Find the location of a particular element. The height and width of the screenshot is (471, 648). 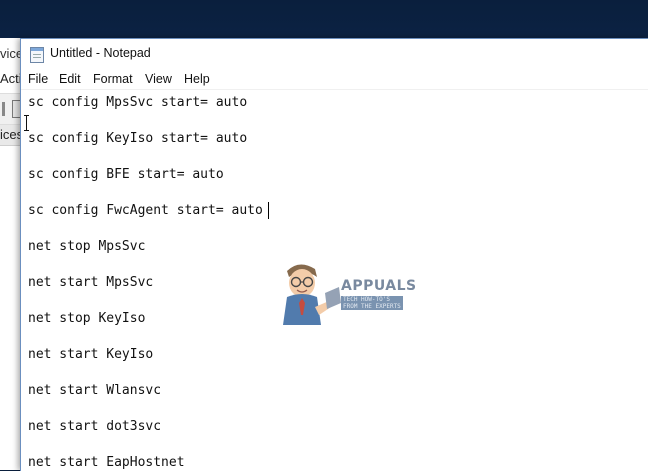

notepad-app-icon is located at coordinates (37, 55).